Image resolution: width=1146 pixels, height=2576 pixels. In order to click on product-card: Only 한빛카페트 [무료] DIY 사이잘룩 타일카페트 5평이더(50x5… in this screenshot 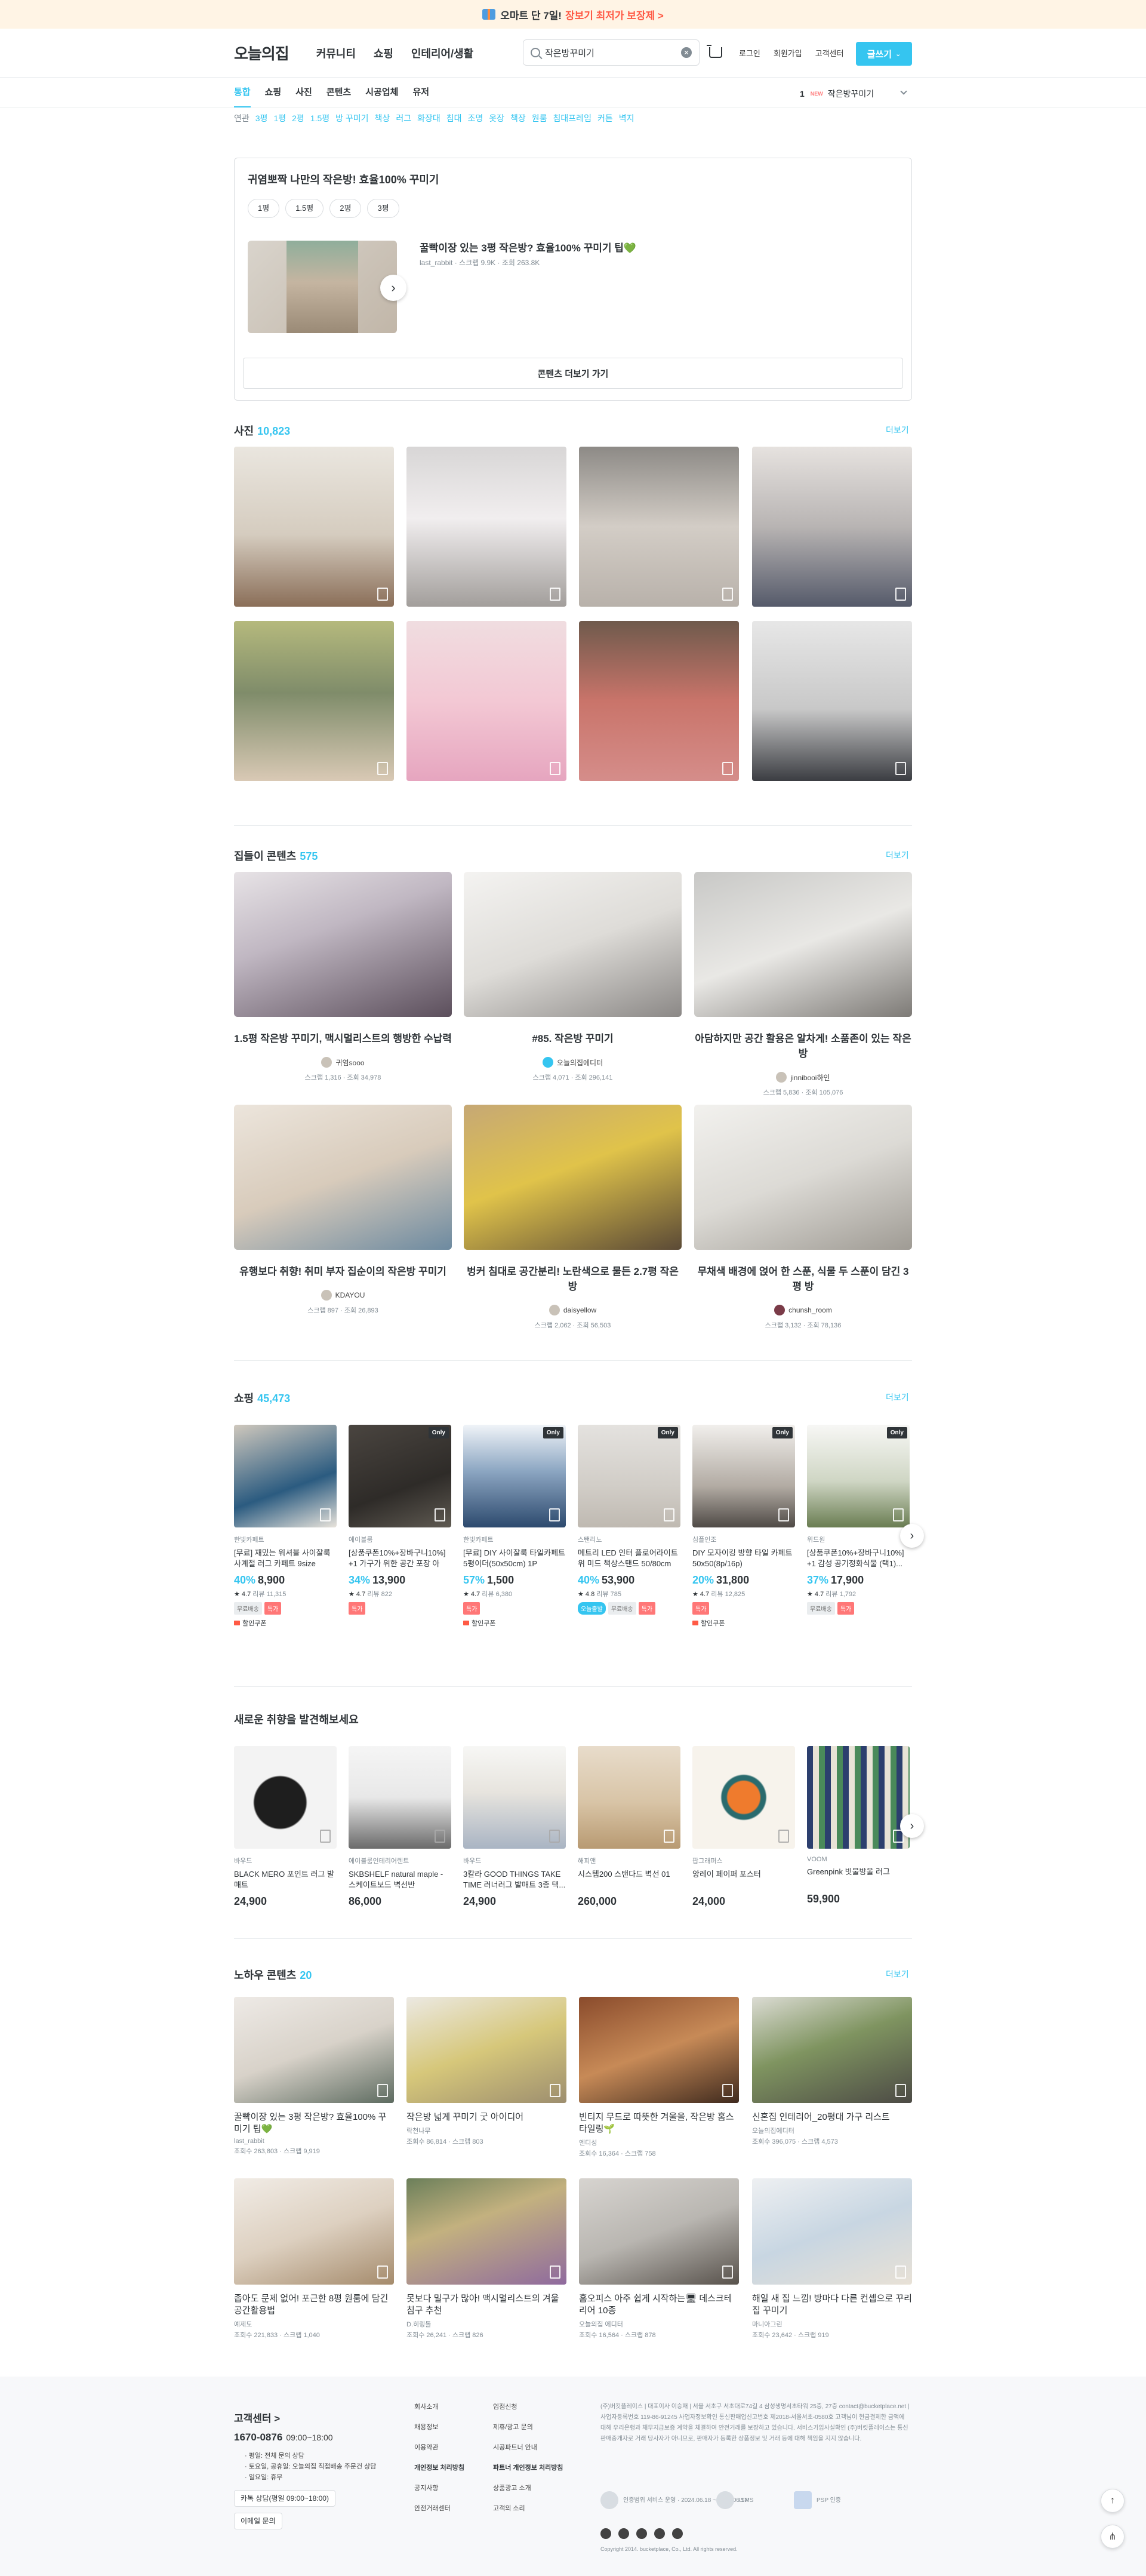, I will do `click(515, 1526)`.